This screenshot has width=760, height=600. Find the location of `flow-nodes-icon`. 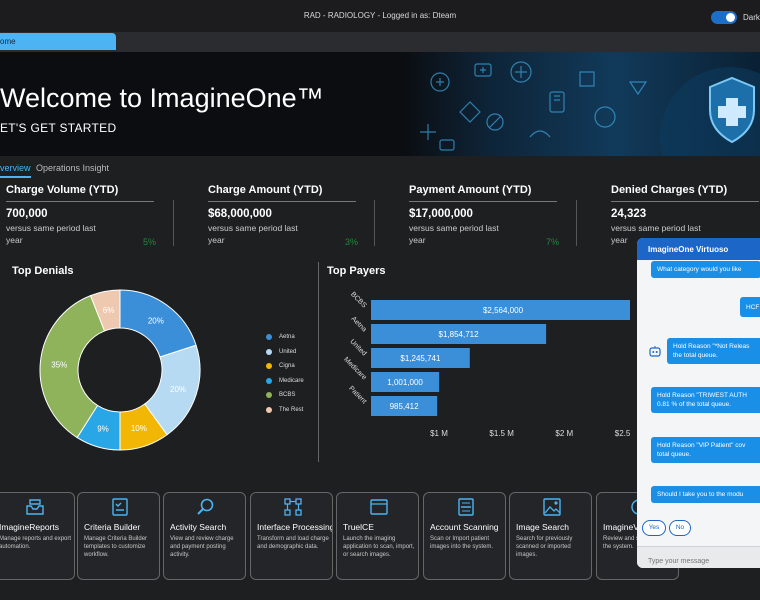

flow-nodes-icon is located at coordinates (293, 507).